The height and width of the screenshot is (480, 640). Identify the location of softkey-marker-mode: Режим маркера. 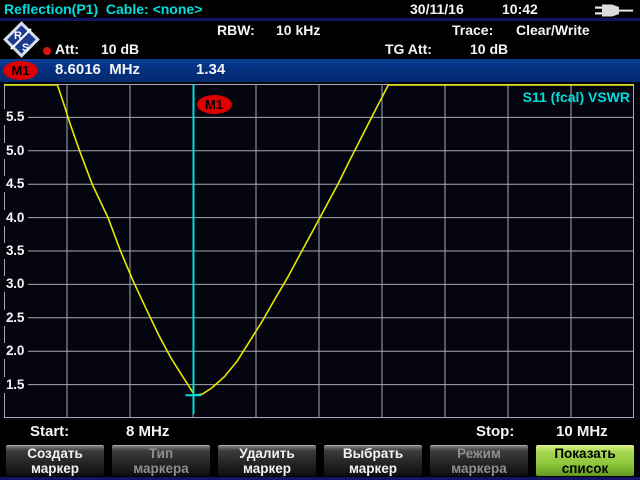
(479, 460).